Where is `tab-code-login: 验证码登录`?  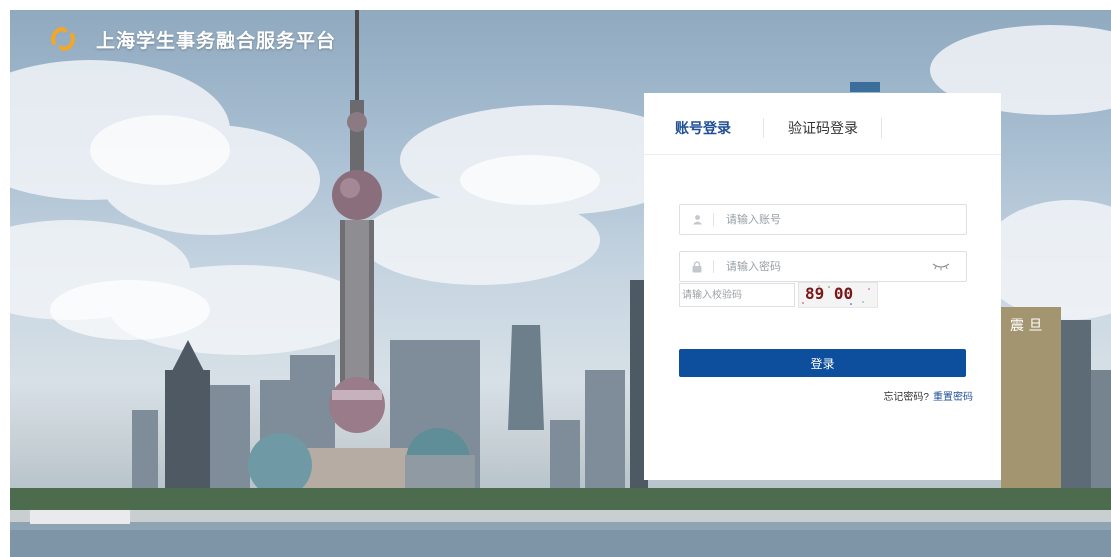
tab-code-login: 验证码登录 is located at coordinates (823, 124).